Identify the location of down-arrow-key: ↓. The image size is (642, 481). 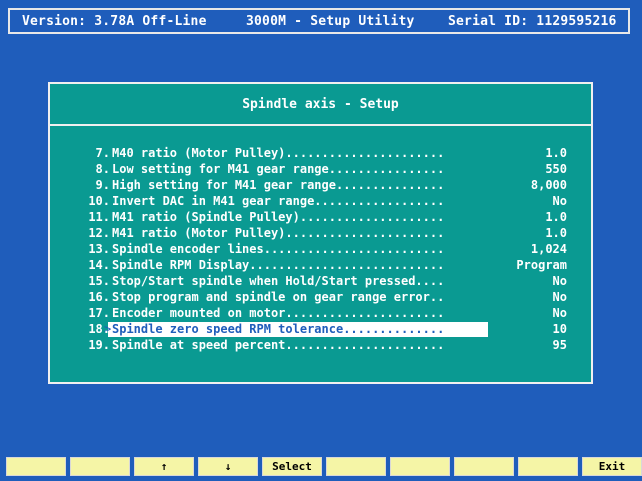
(228, 466).